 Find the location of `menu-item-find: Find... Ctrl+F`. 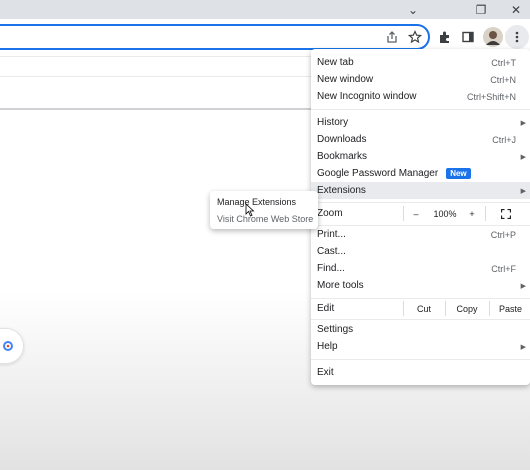

menu-item-find: Find... Ctrl+F is located at coordinates (420, 268).